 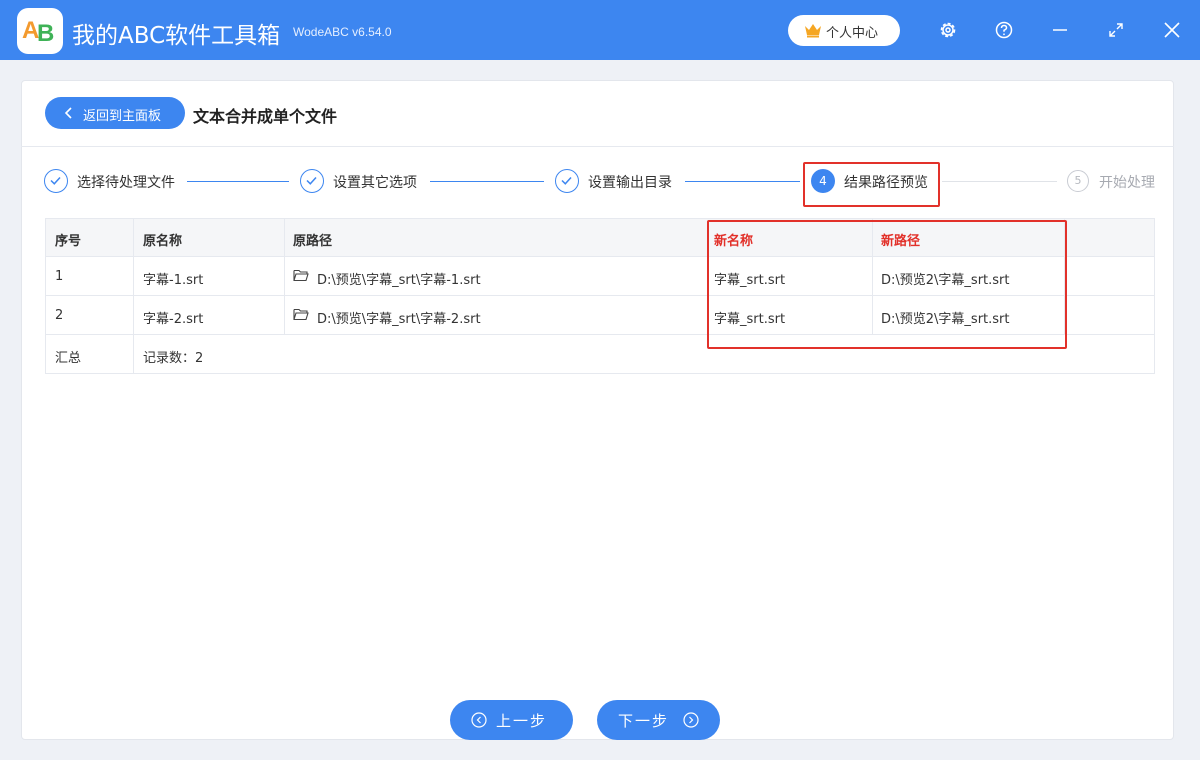 What do you see at coordinates (644, 721) in the screenshot?
I see `next-step-label: 下一步` at bounding box center [644, 721].